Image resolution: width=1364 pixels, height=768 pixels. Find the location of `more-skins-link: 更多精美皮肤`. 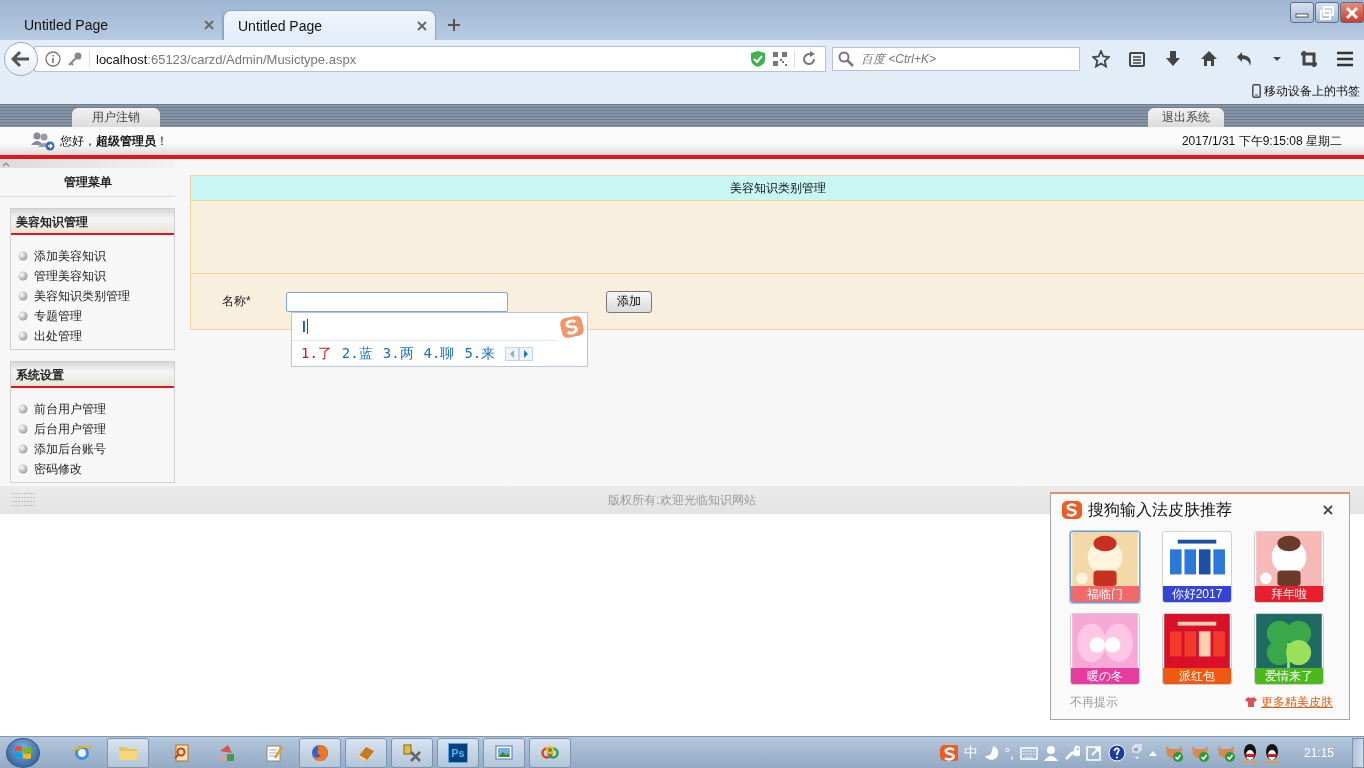

more-skins-link: 更多精美皮肤 is located at coordinates (1297, 702).